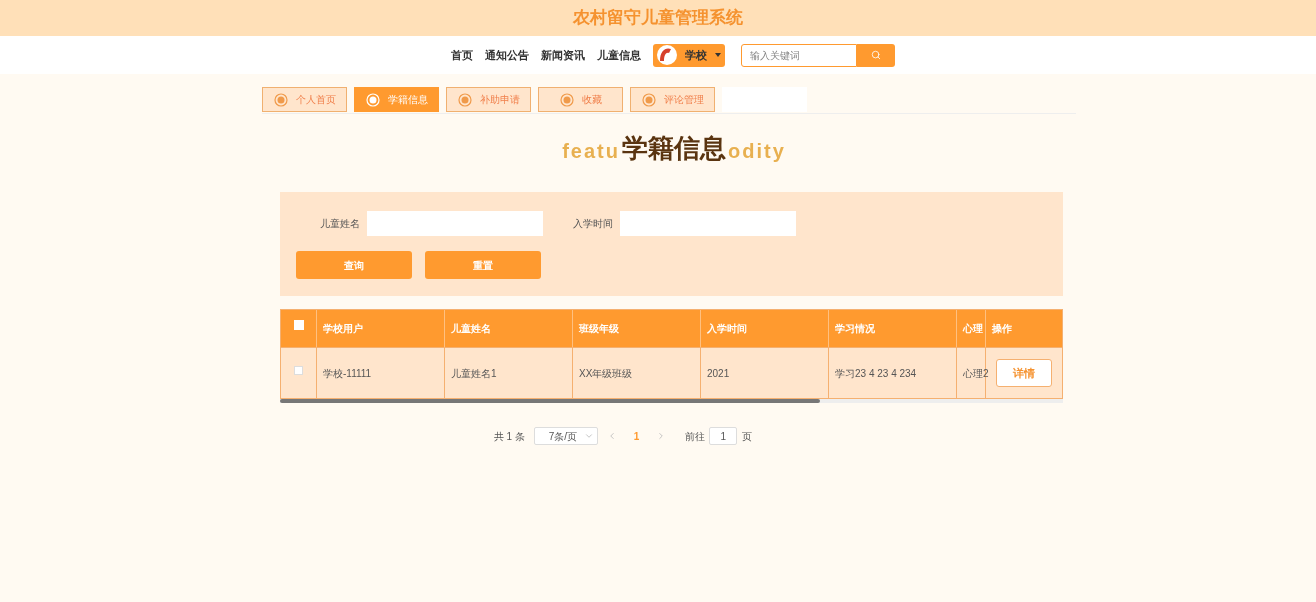  What do you see at coordinates (588, 436) in the screenshot?
I see `chevron-down-icon` at bounding box center [588, 436].